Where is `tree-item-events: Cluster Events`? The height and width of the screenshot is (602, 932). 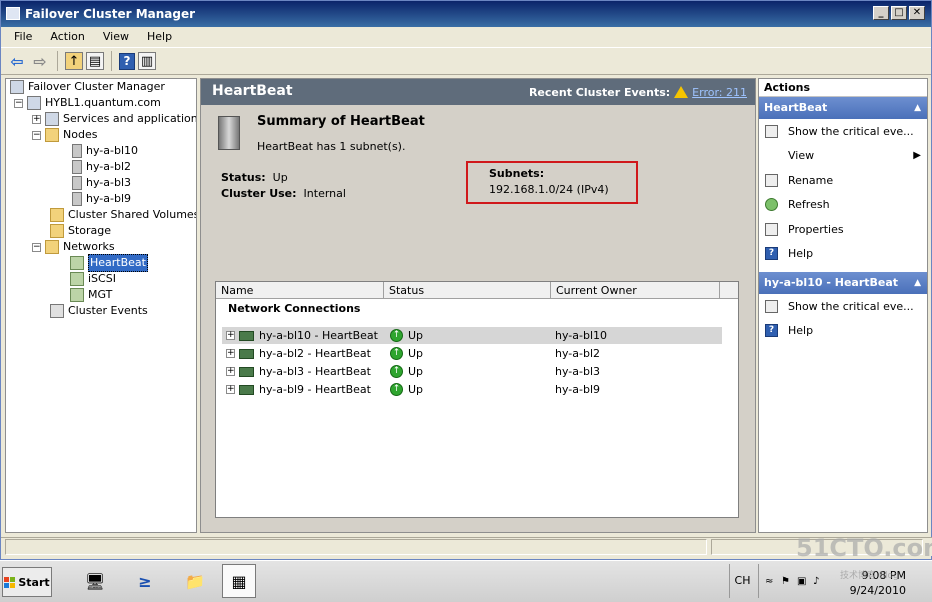
tree-item-events: Cluster Events is located at coordinates (99, 311).